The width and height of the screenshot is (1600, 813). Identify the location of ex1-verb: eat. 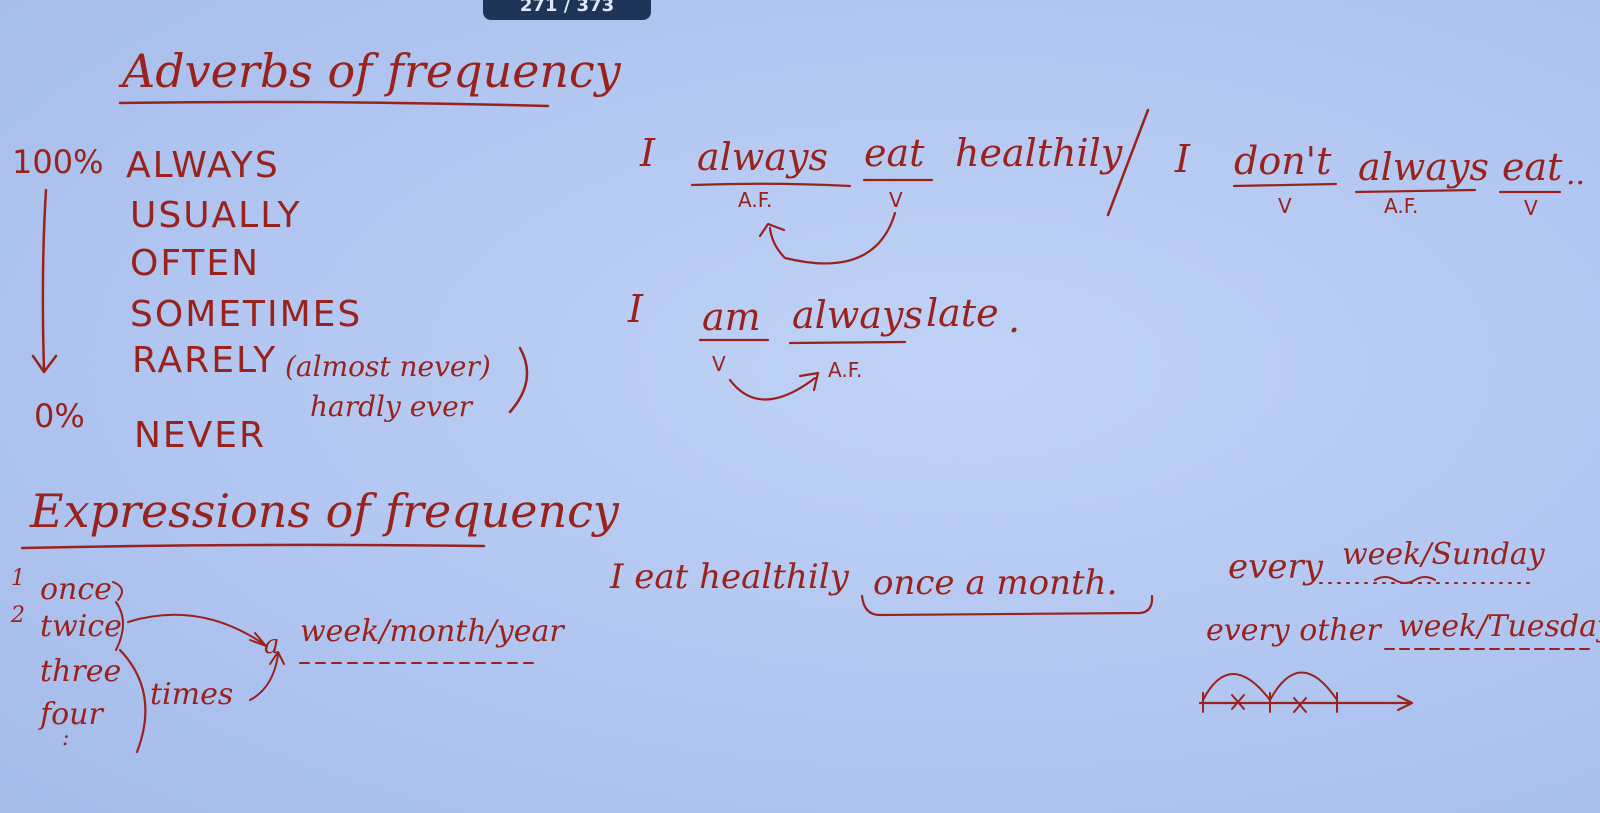
(894, 153).